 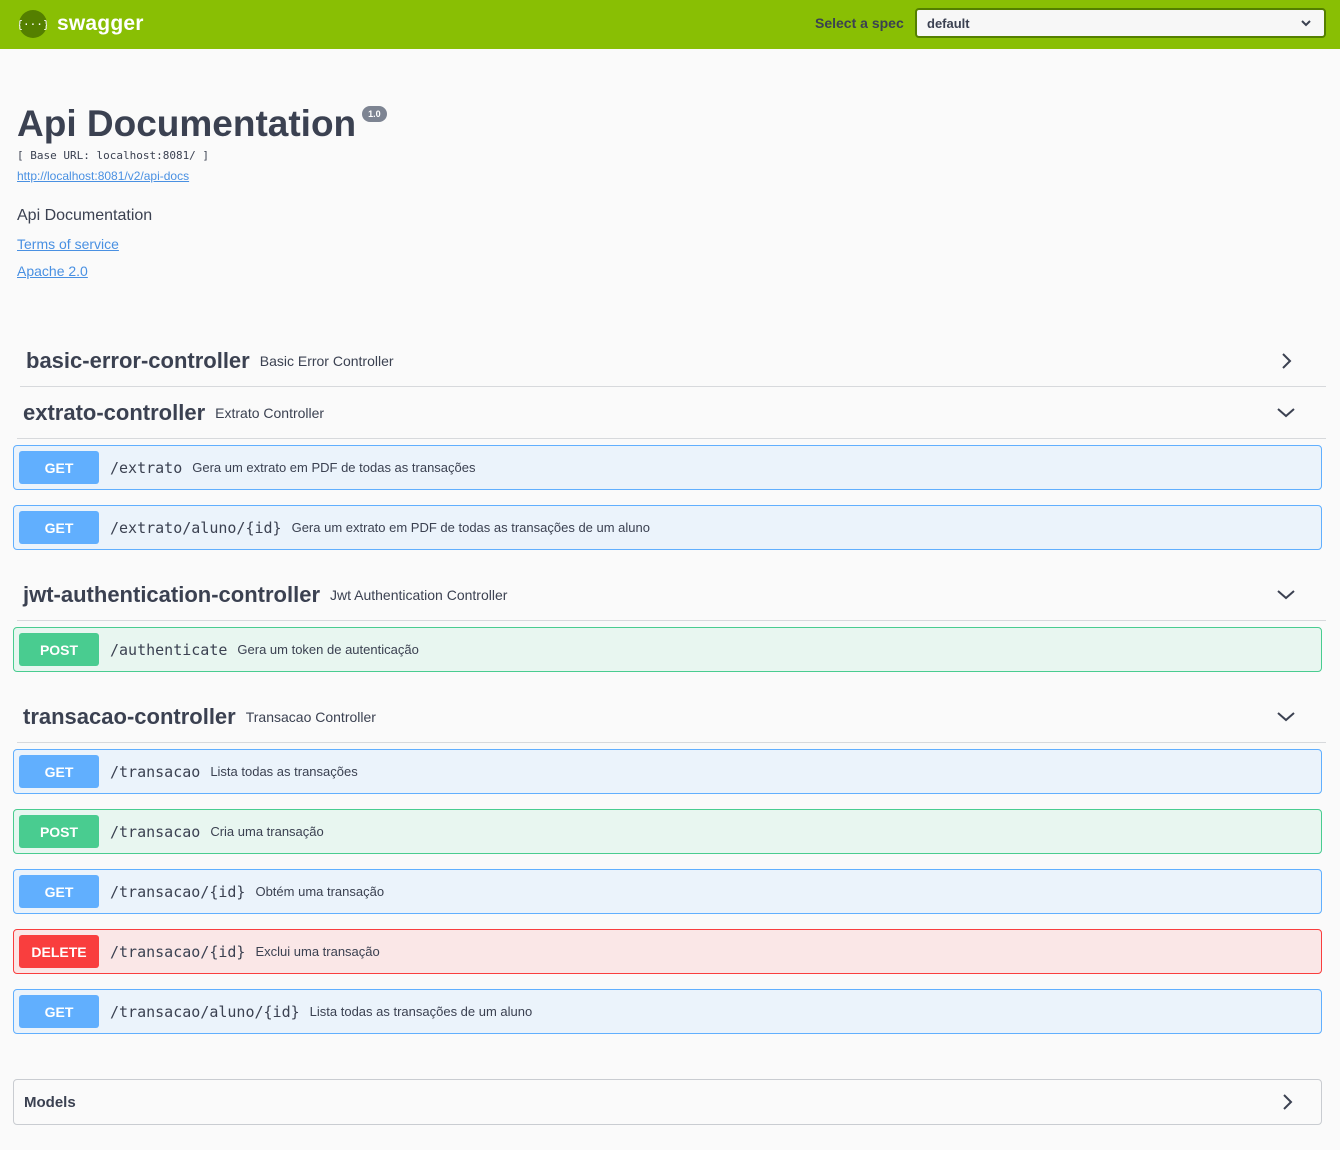 I want to click on api-docs-link: http://localhost:8081/v2/api-docs, so click(x=103, y=176).